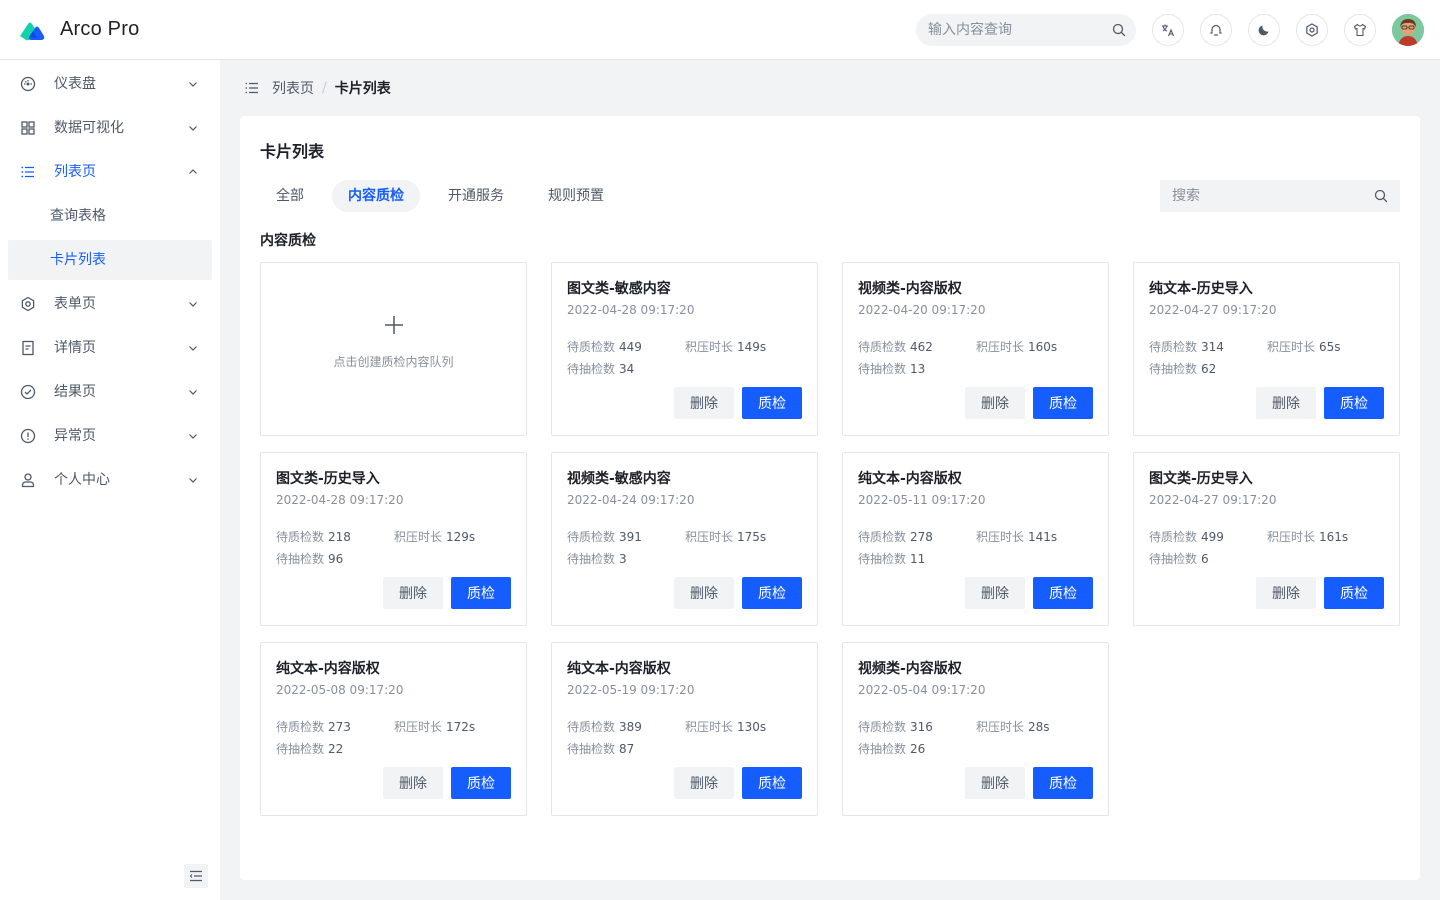 This screenshot has height=900, width=1440. What do you see at coordinates (78, 216) in the screenshot?
I see `sidebar-item-label: 查询表格` at bounding box center [78, 216].